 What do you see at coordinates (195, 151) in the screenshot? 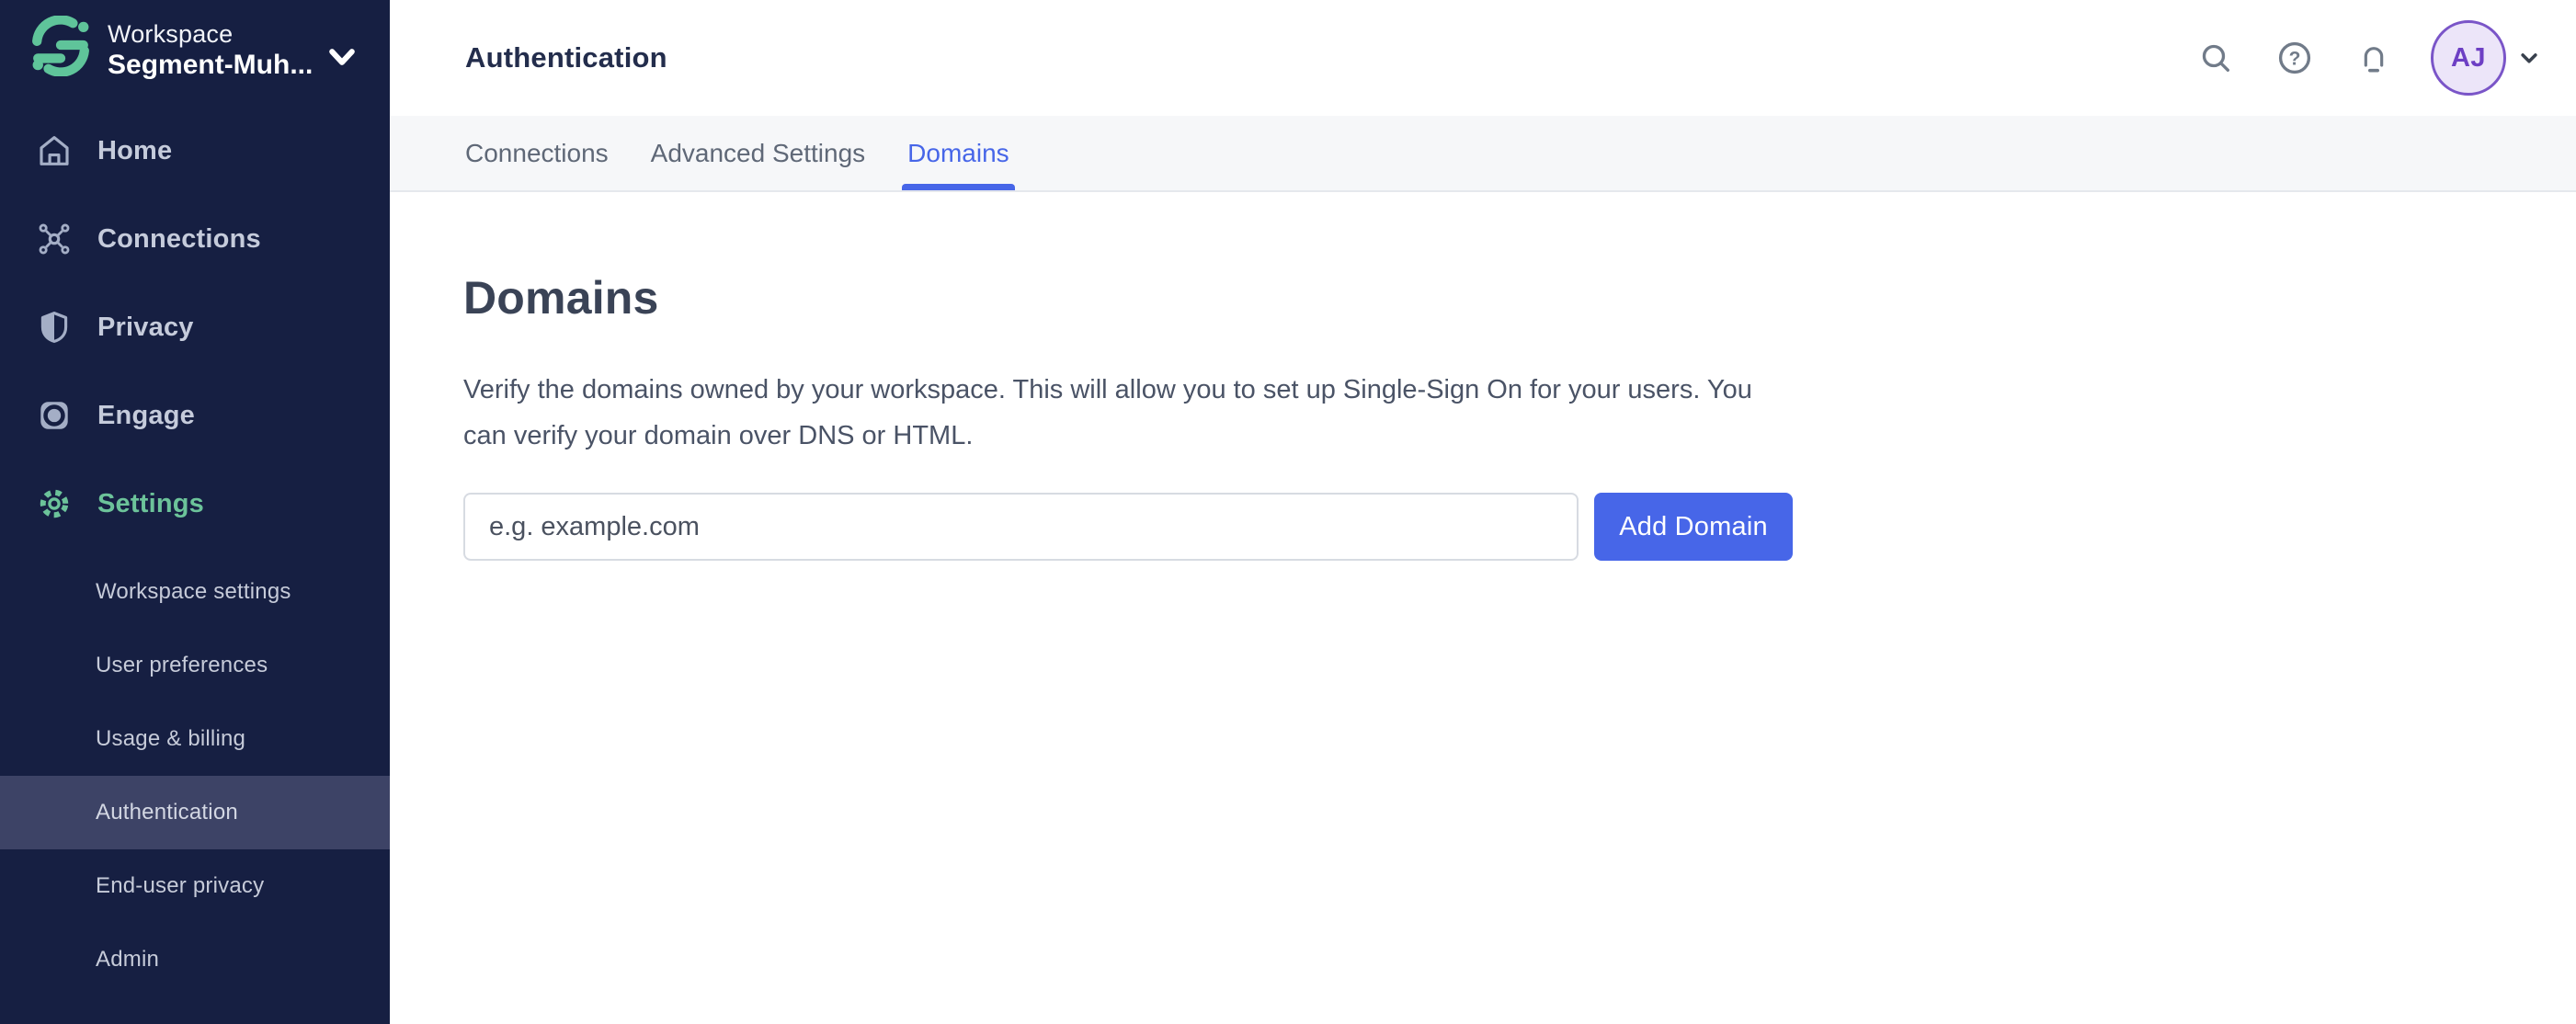
I see `sidebar-item-home: Home` at bounding box center [195, 151].